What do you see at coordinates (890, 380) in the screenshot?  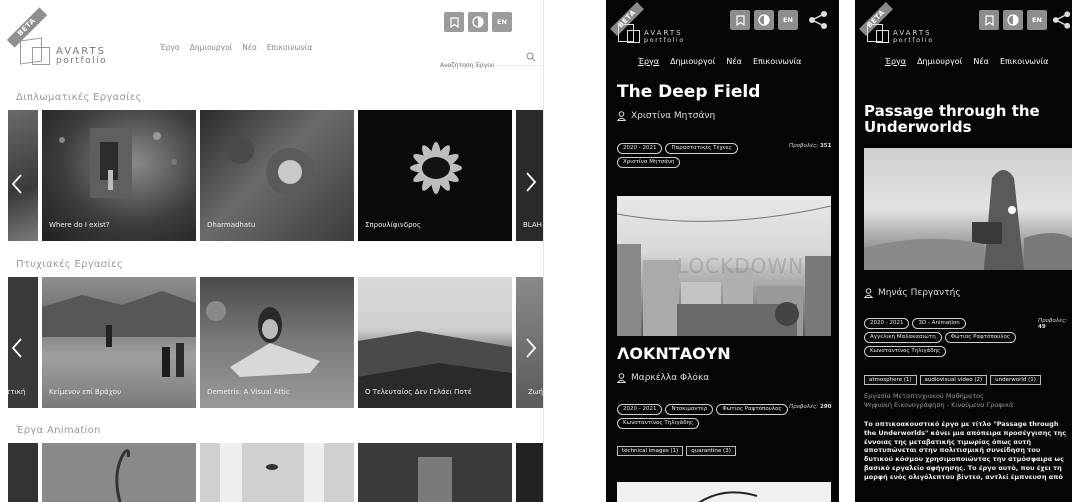 I see `tag-item: atmosphere (1)` at bounding box center [890, 380].